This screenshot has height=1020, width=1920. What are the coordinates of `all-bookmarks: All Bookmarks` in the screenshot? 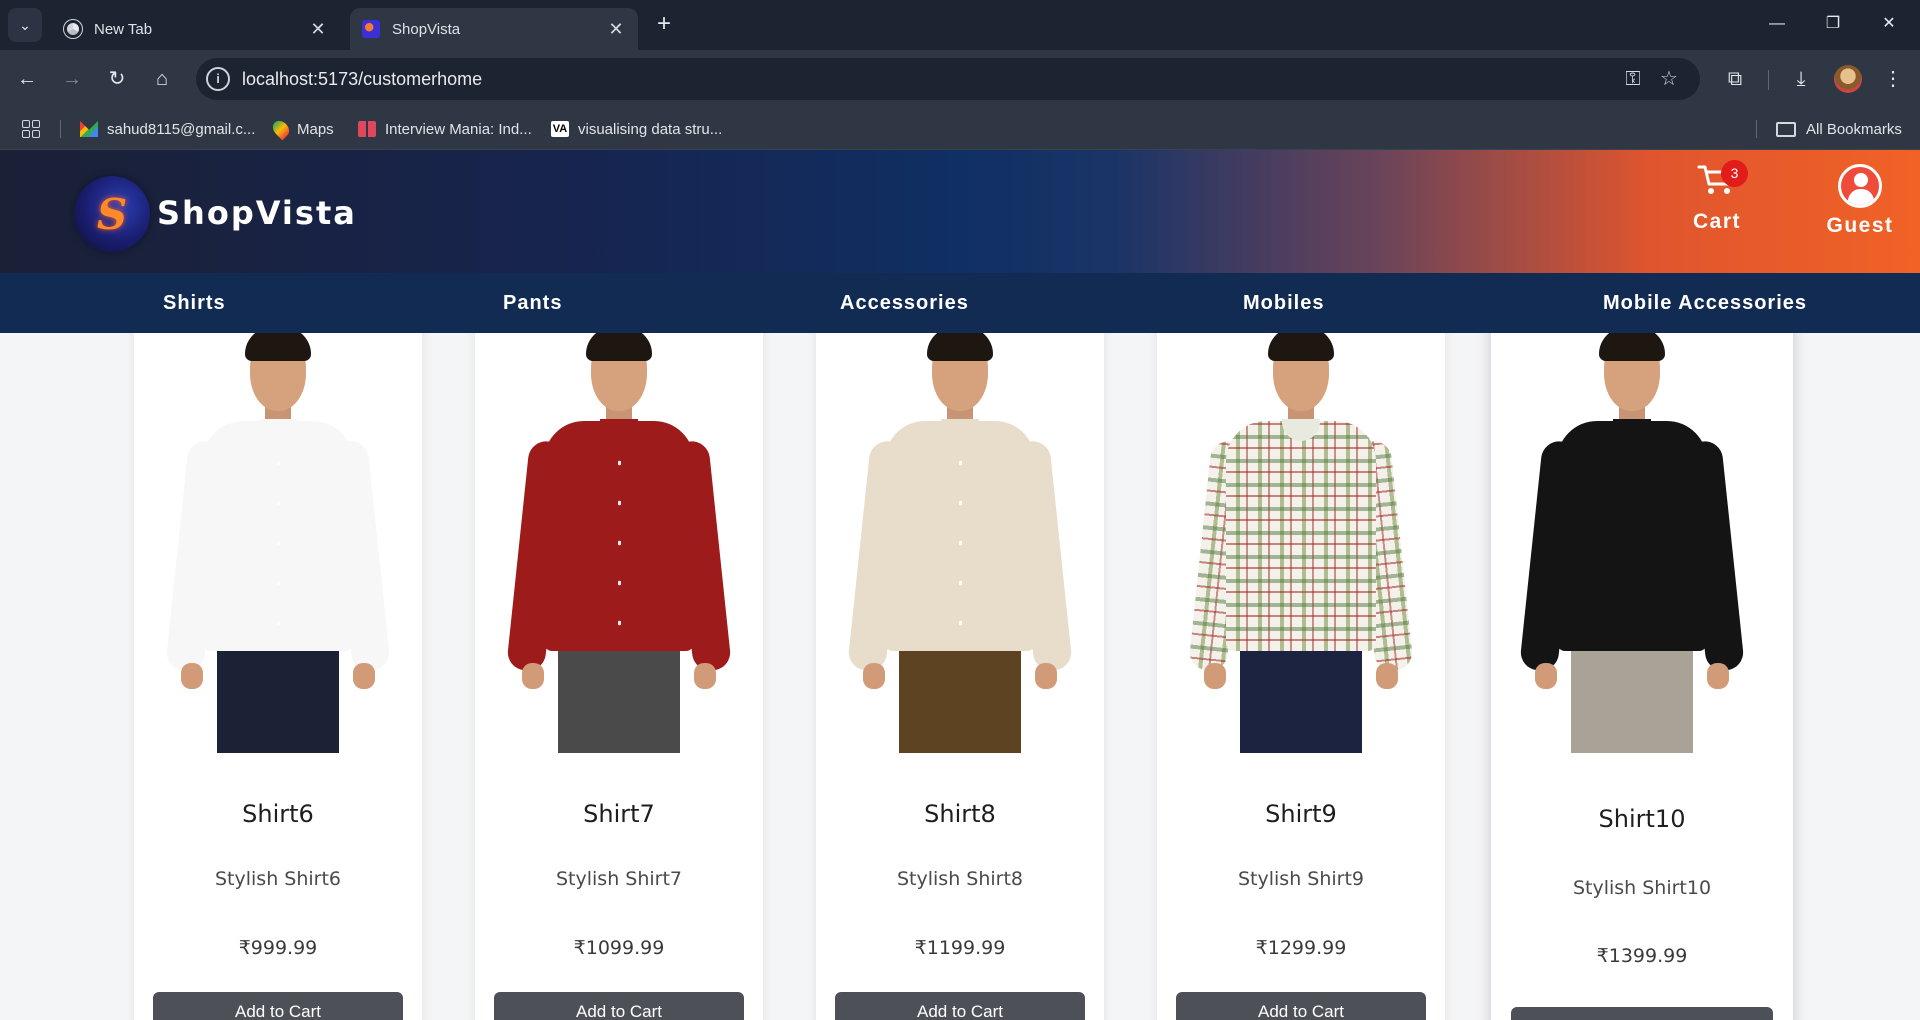 It's located at (1839, 129).